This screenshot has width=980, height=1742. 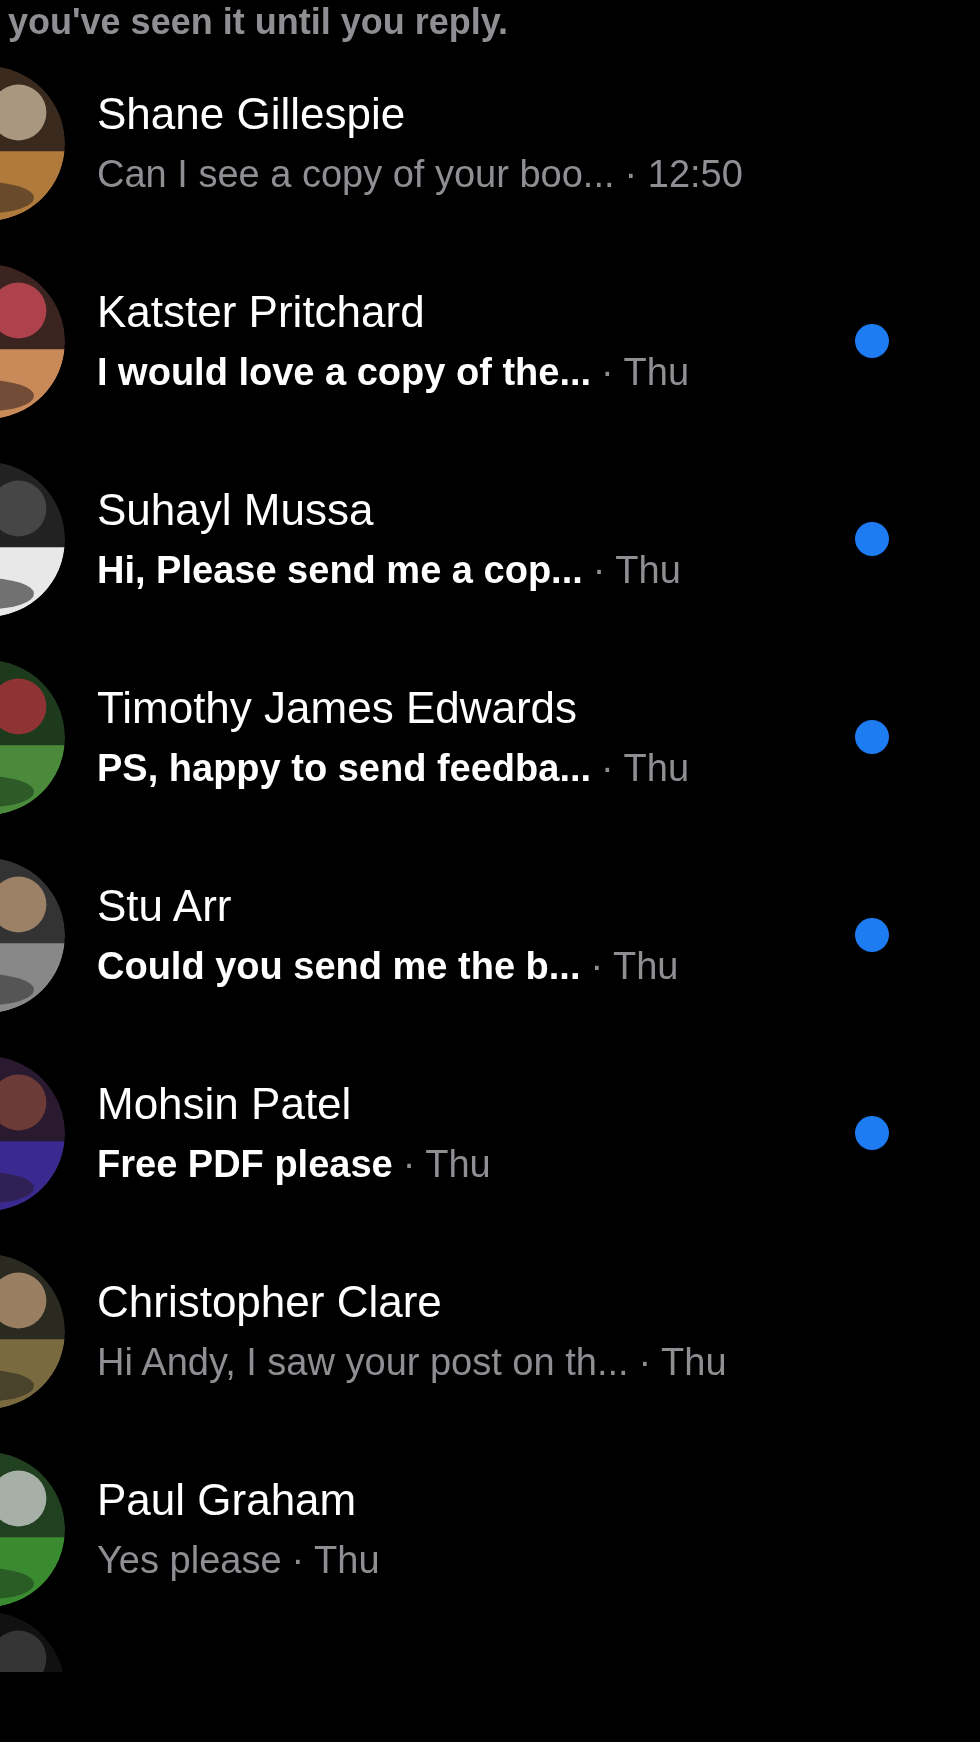 I want to click on conversation-row: Suhayl Mussa Hi, Please send me a cop... · Thu, so click(x=490, y=539).